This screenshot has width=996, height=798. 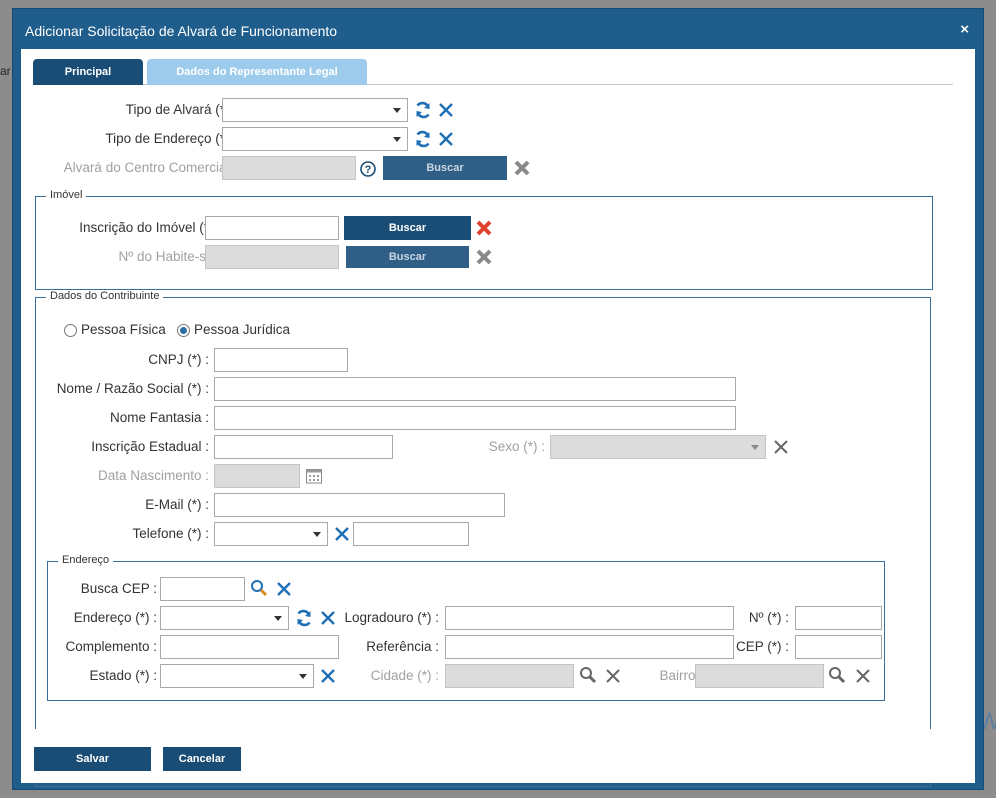 What do you see at coordinates (123, 329) in the screenshot?
I see `pessoa-fisica-label: Pessoa Física` at bounding box center [123, 329].